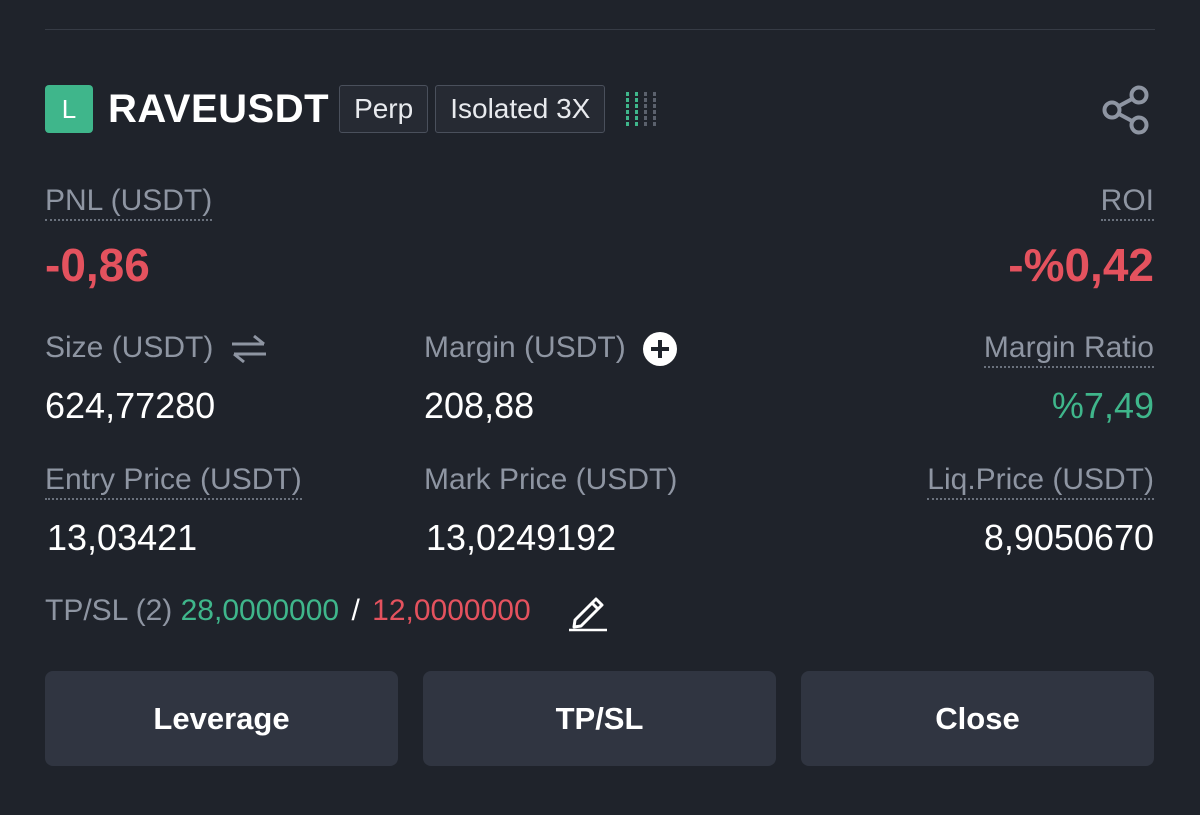 Image resolution: width=1200 pixels, height=815 pixels. I want to click on liq-price-label-wrap: Liq.Price (USDT), so click(1040, 481).